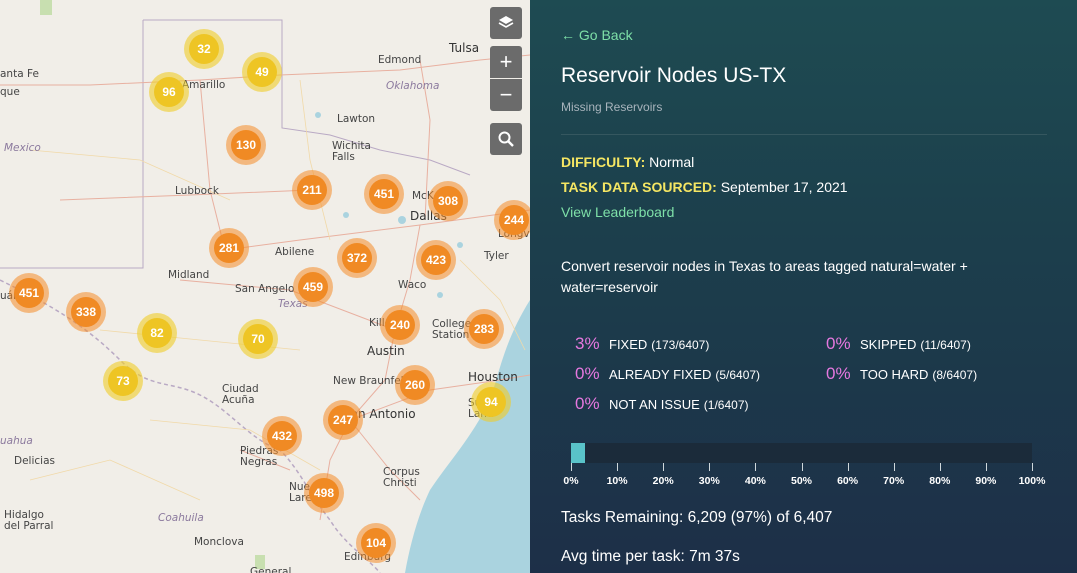 This screenshot has height=573, width=1077. I want to click on task-cluster-marker: 247, so click(343, 420).